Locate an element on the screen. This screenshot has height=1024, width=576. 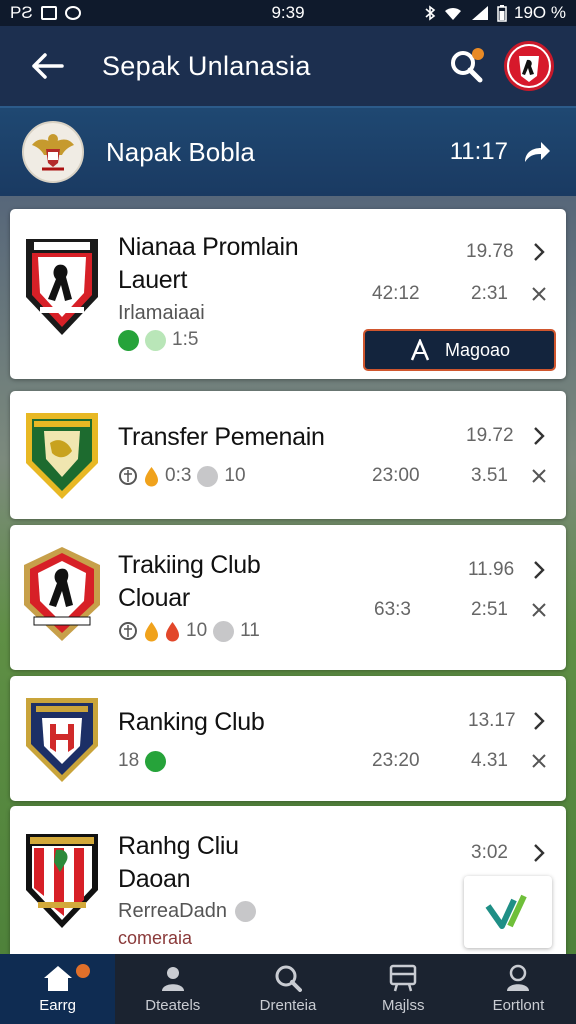
card-title: Transfer Pemenain is located at coordinates (221, 437).